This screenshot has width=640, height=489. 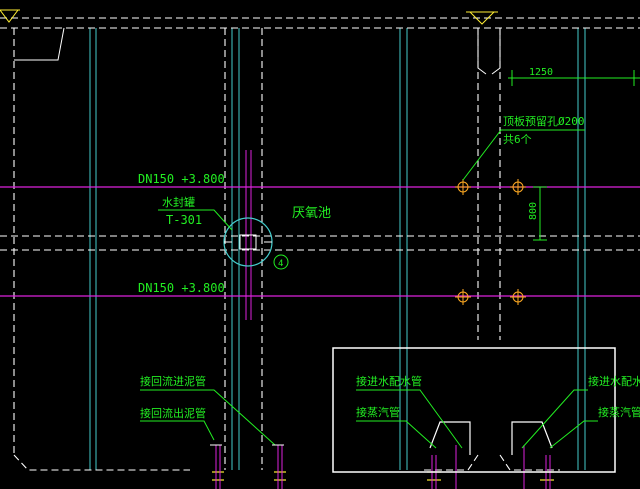 What do you see at coordinates (533, 211) in the screenshot?
I see `dimension-vertical-label: 800` at bounding box center [533, 211].